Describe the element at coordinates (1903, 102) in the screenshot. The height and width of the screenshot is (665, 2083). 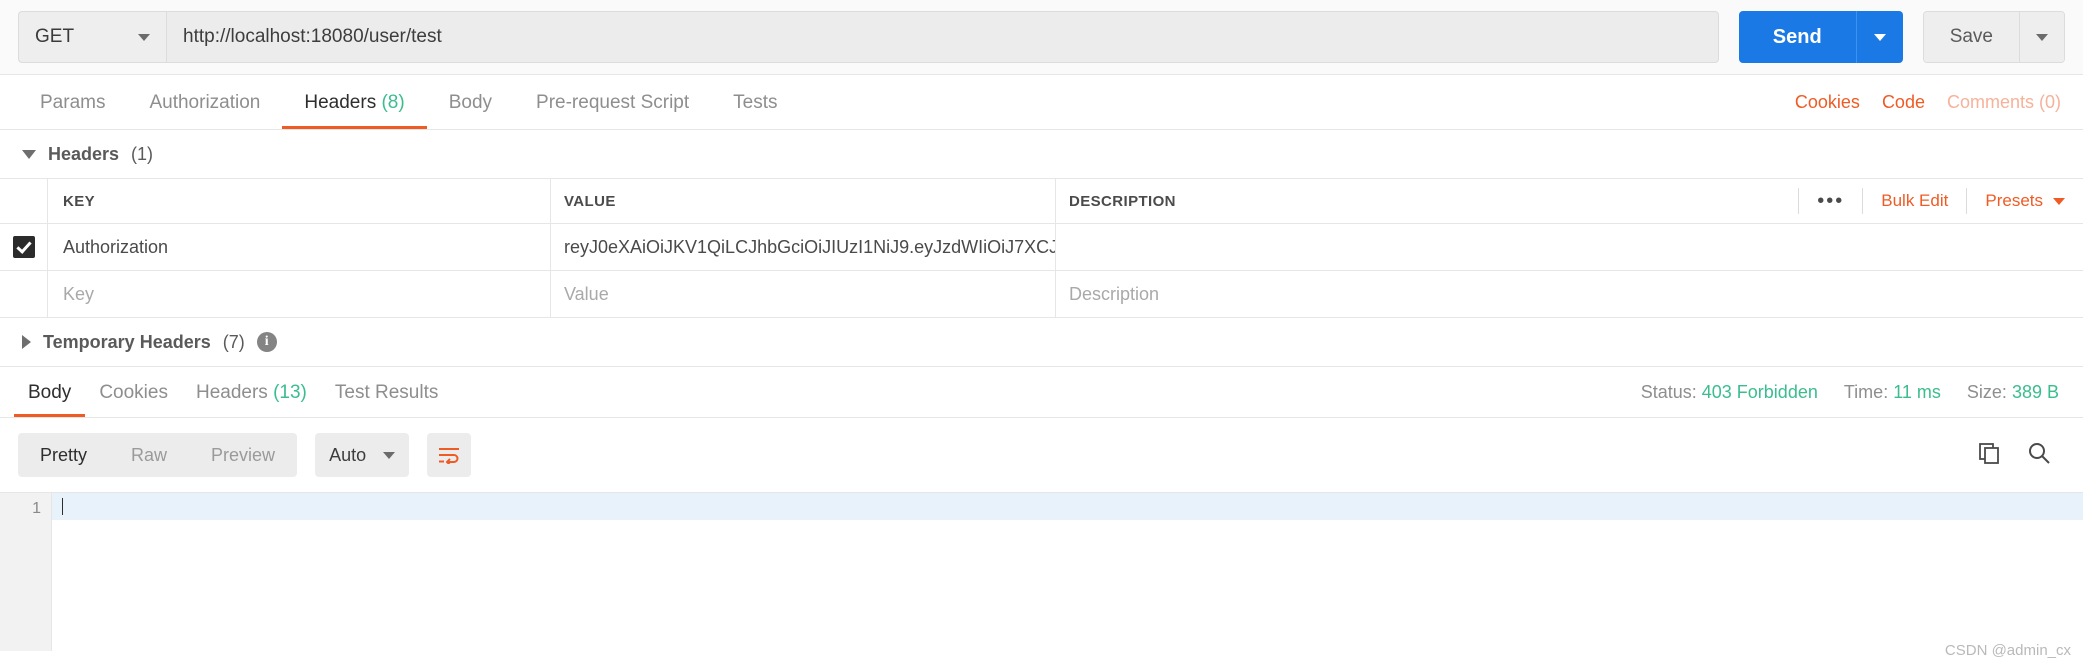
I see `code-link: Code` at that location.